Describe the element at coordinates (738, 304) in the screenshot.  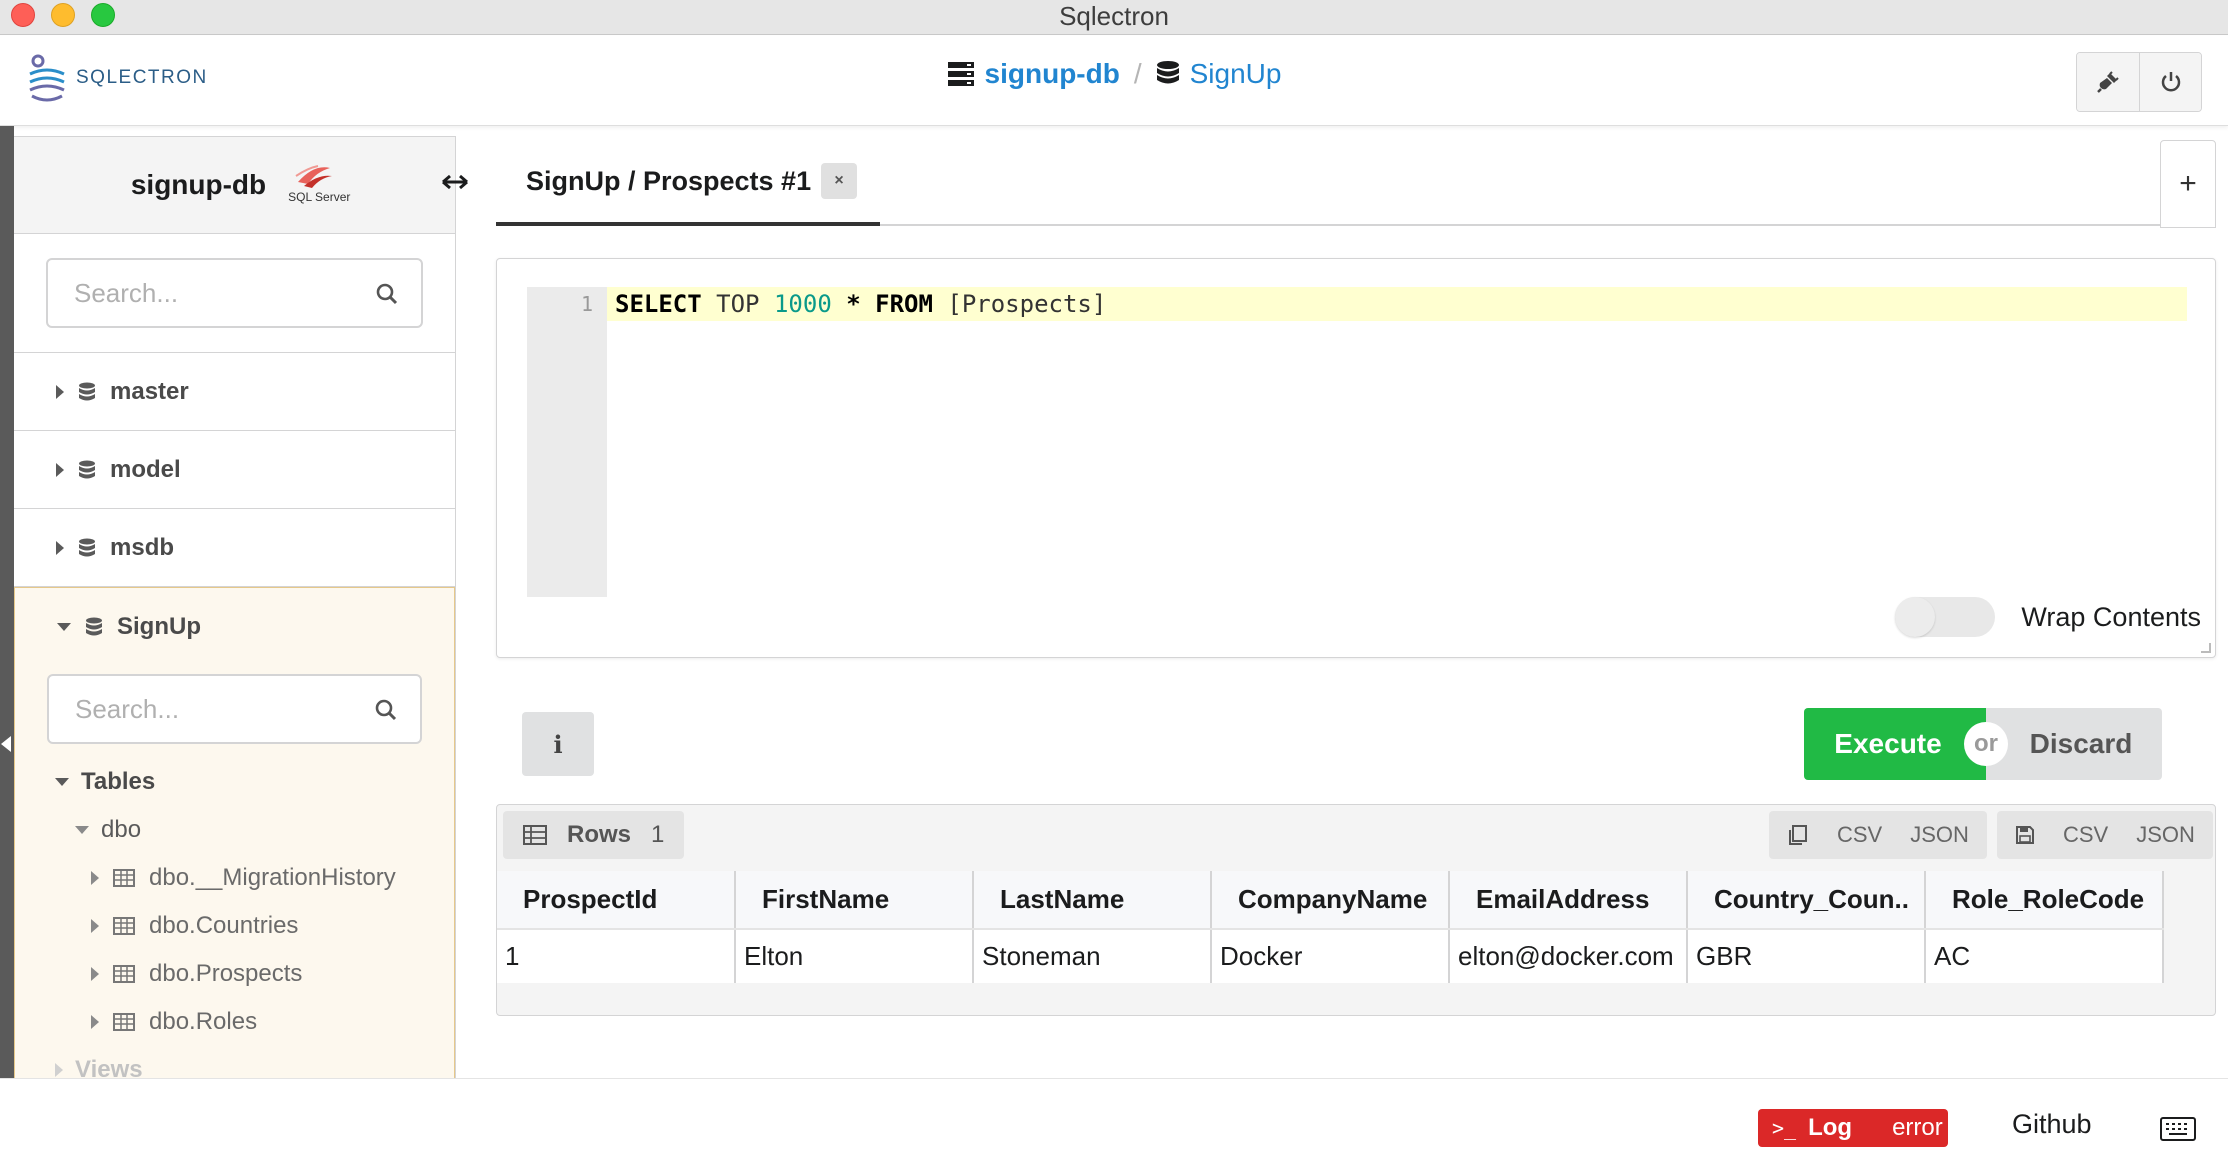
I see `sql-keyword: TOP` at that location.